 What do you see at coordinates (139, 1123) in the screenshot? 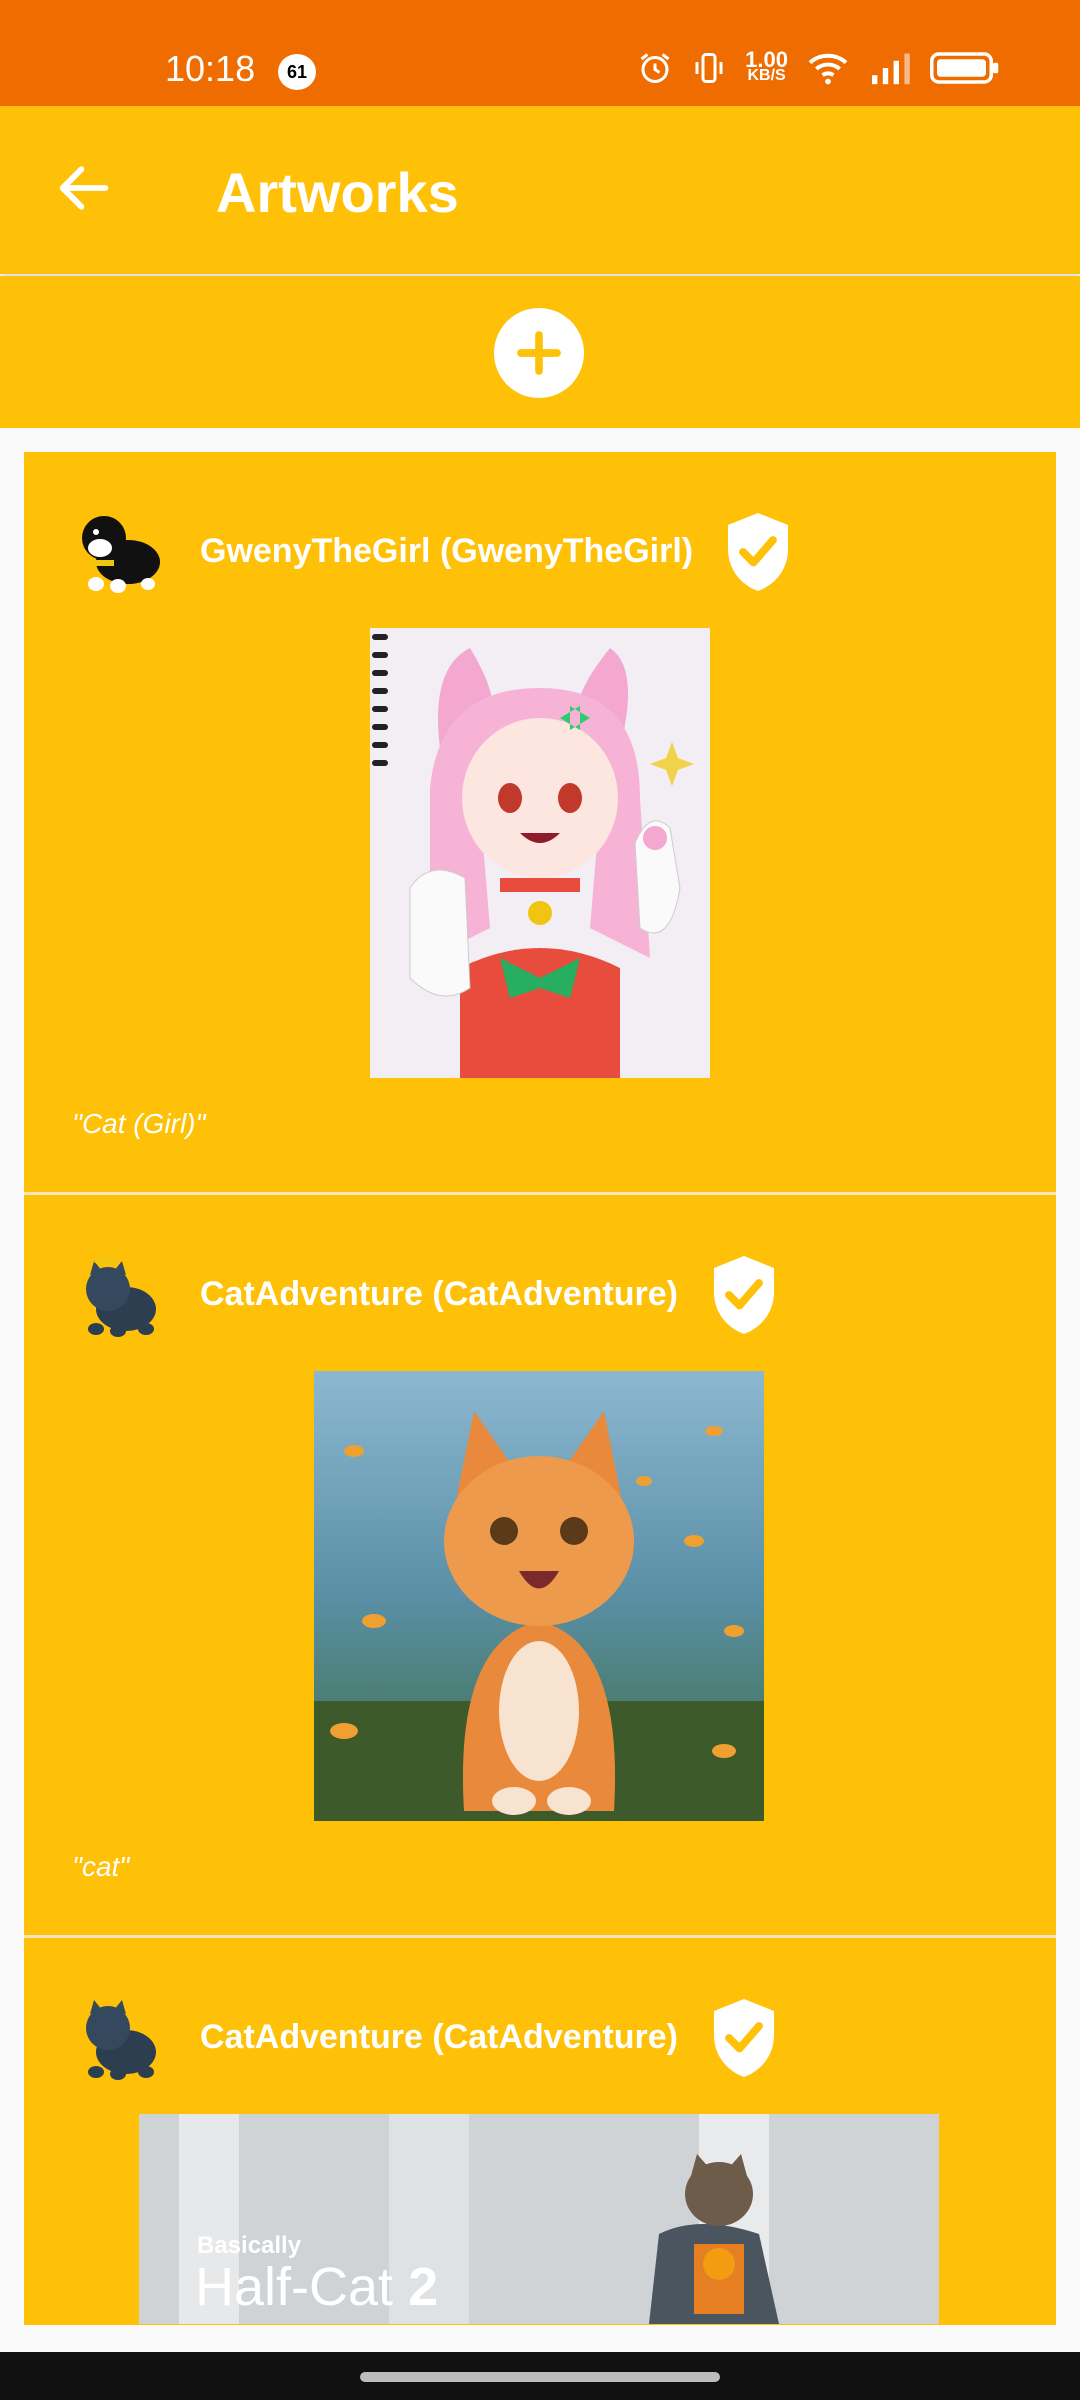
I see `artwork-caption: "Cat (Girl)"` at bounding box center [139, 1123].